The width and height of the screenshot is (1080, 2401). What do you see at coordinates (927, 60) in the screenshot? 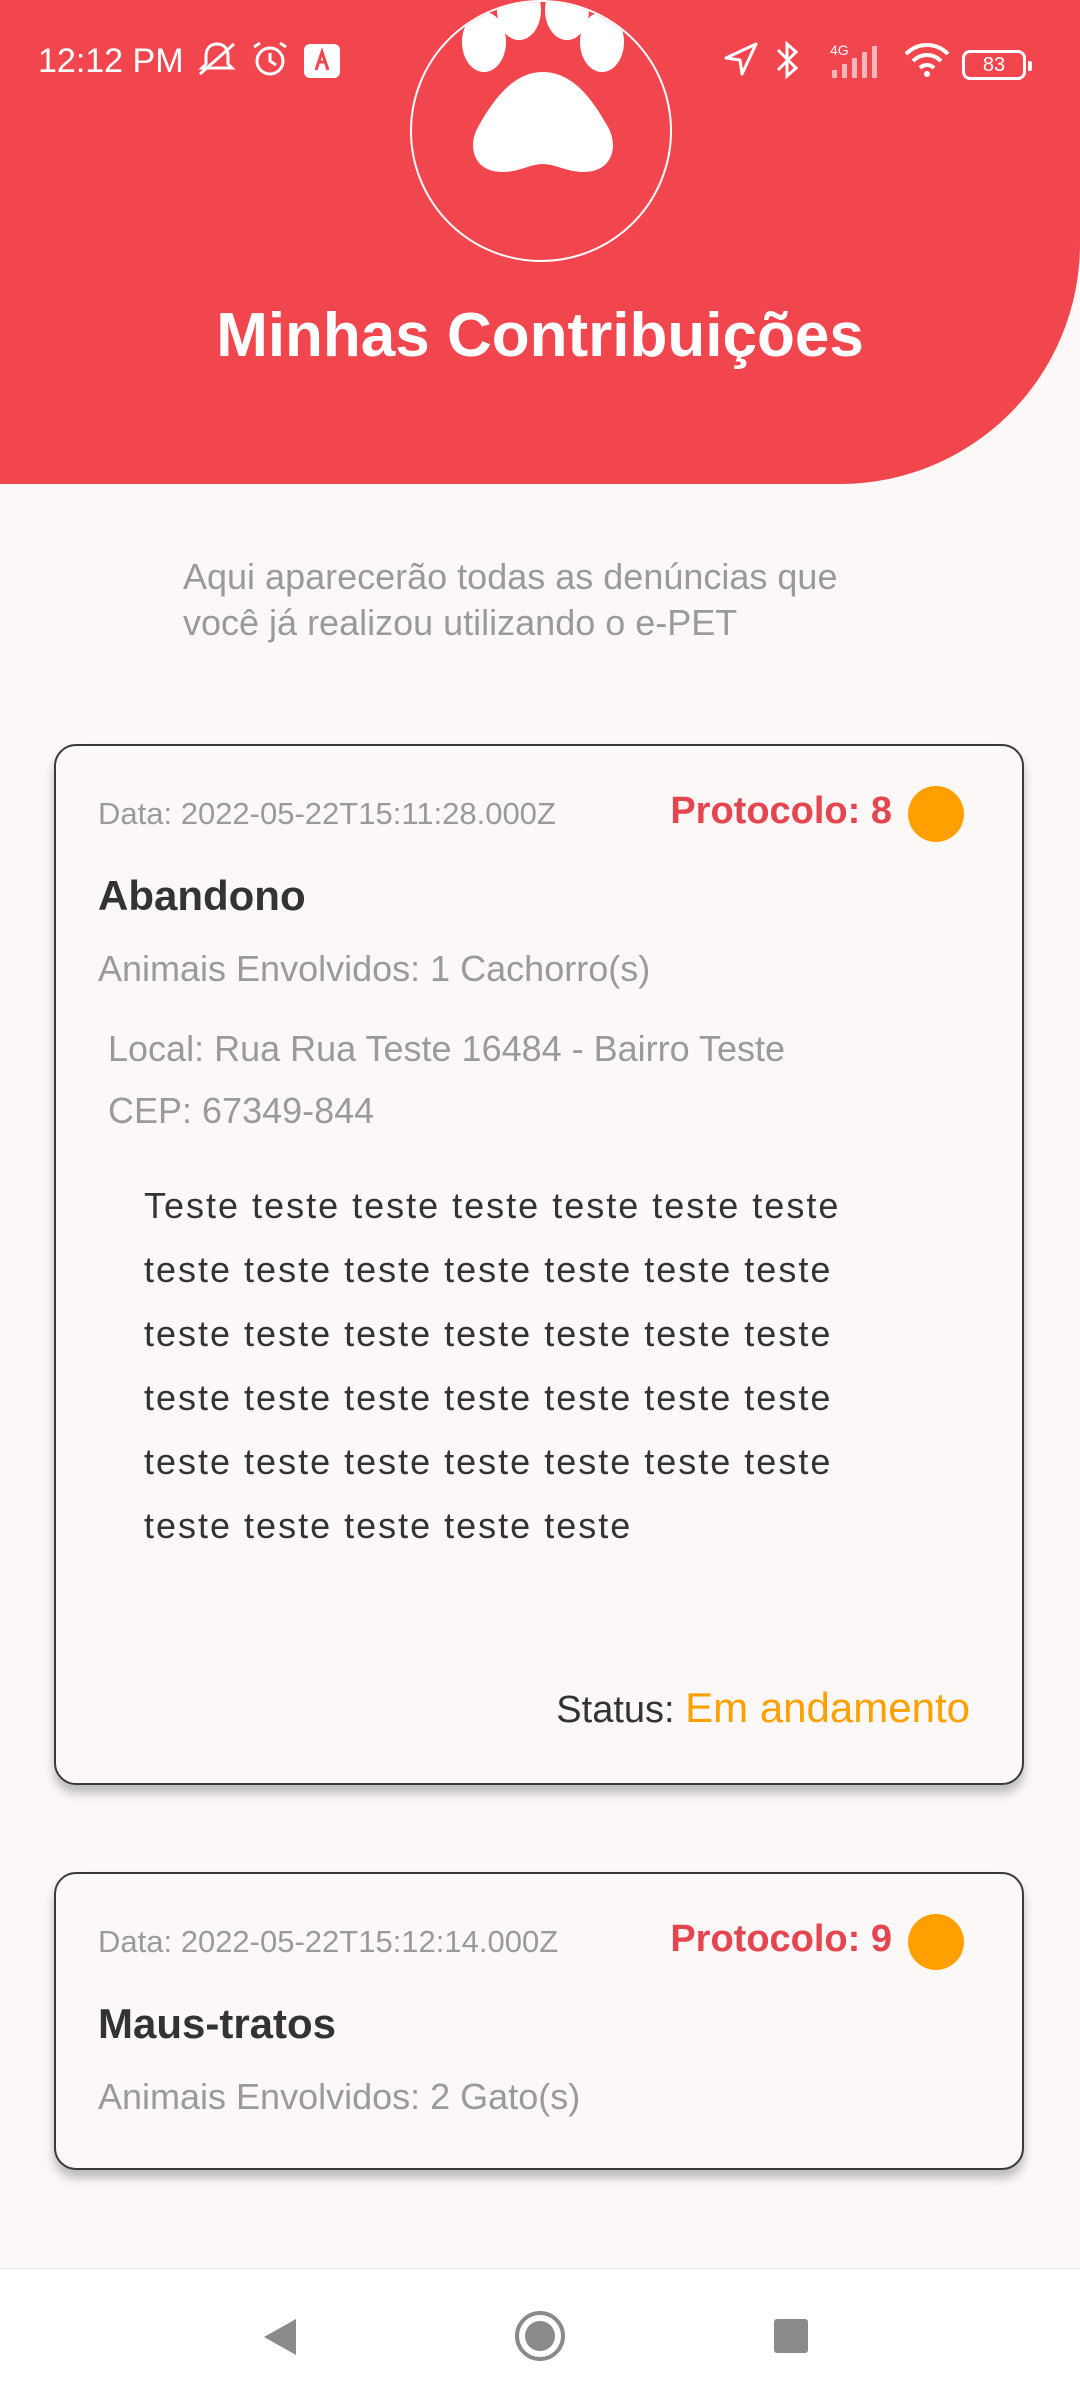
I see `wifi-icon` at bounding box center [927, 60].